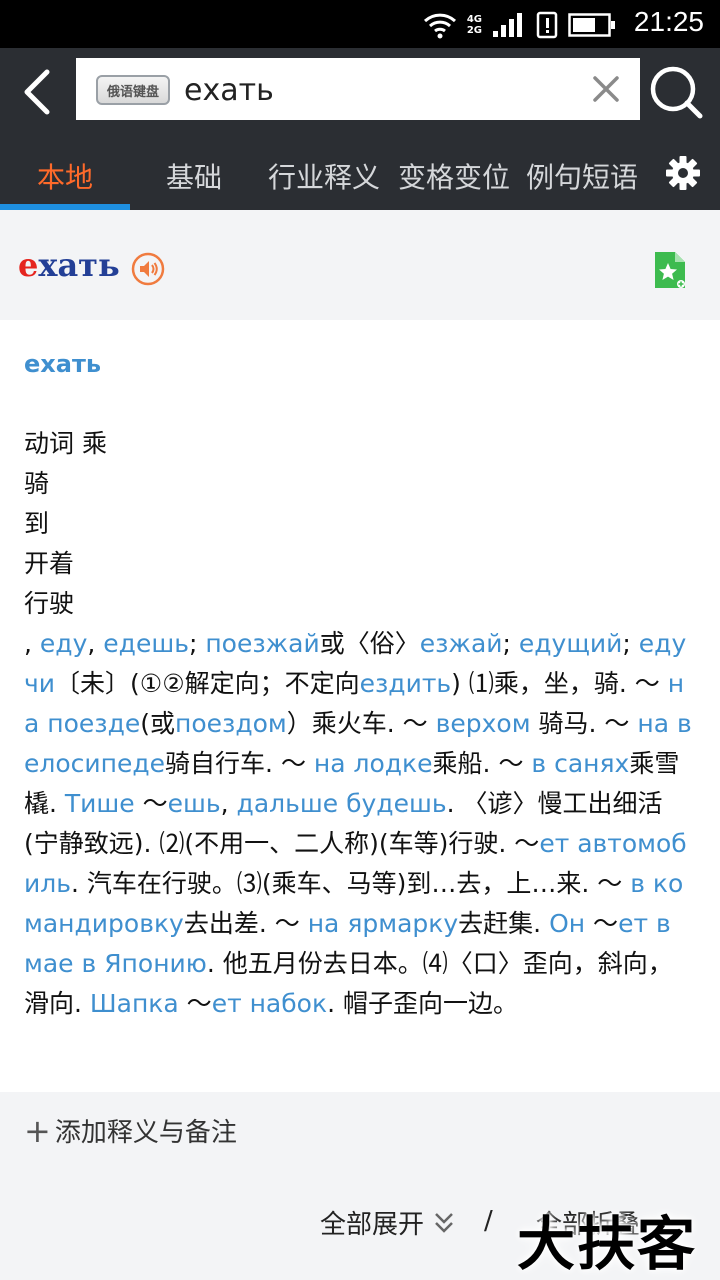 The height and width of the screenshot is (1280, 720). Describe the element at coordinates (28, 265) in the screenshot. I see `headword-first-letter: е` at that location.